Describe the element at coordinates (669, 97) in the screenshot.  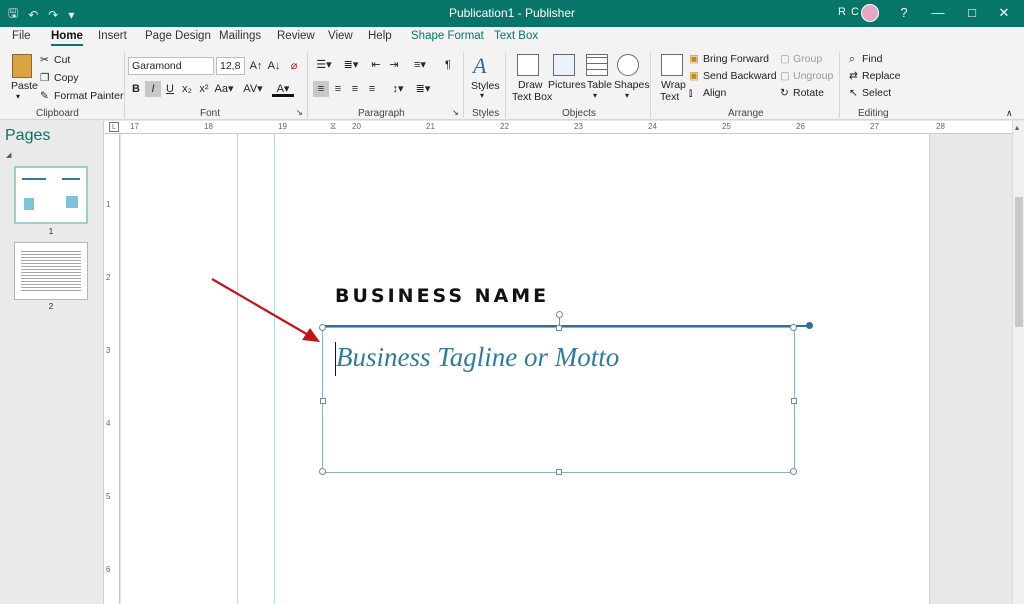
I see `wrap-text-button: Text` at that location.